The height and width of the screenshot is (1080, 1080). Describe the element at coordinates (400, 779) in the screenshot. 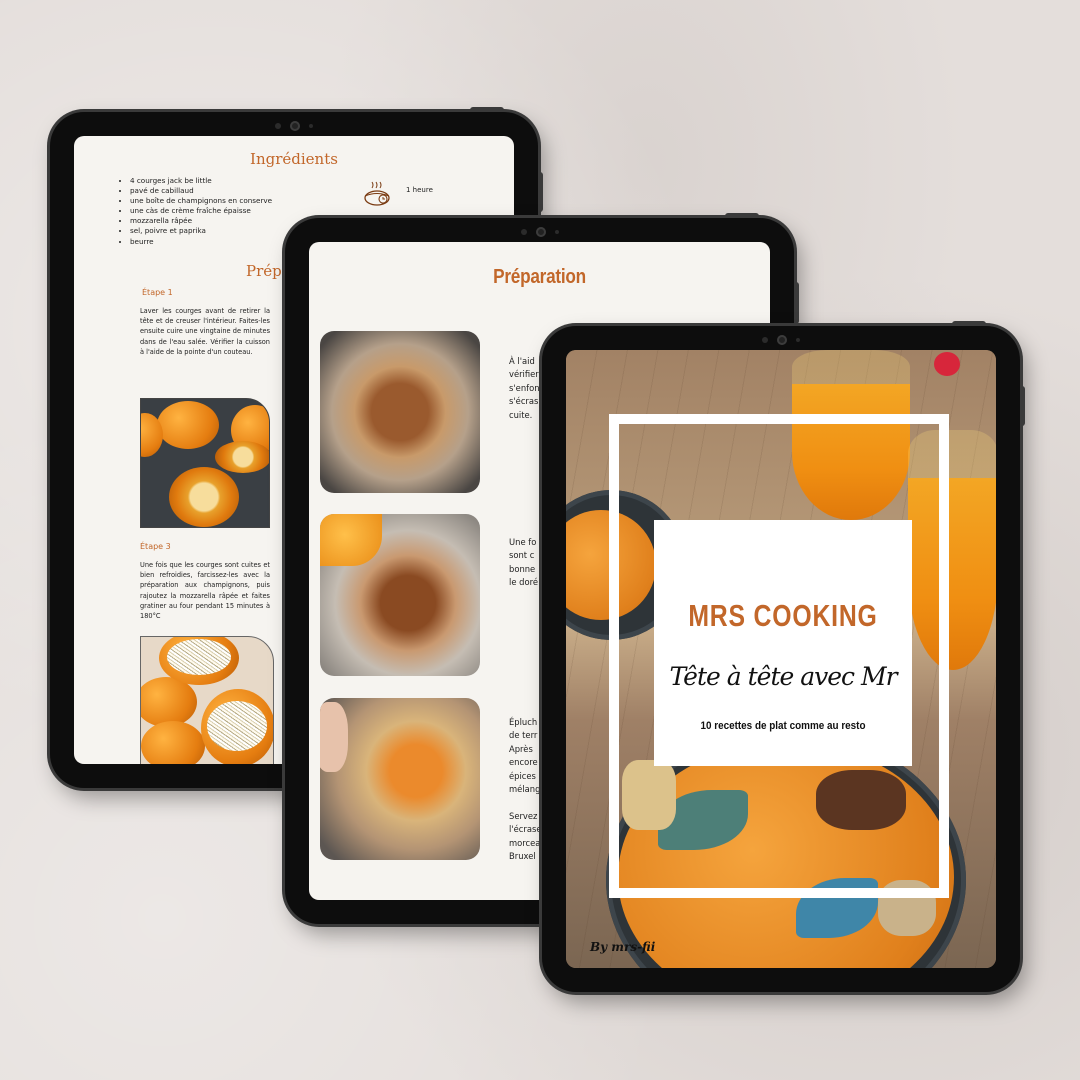

I see `mashed-potato-photo` at that location.